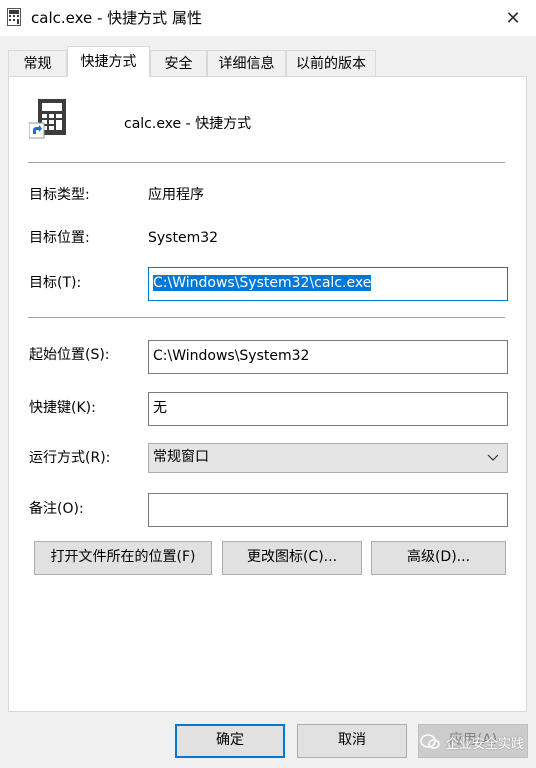  What do you see at coordinates (493, 463) in the screenshot?
I see `chevron-down-icon` at bounding box center [493, 463].